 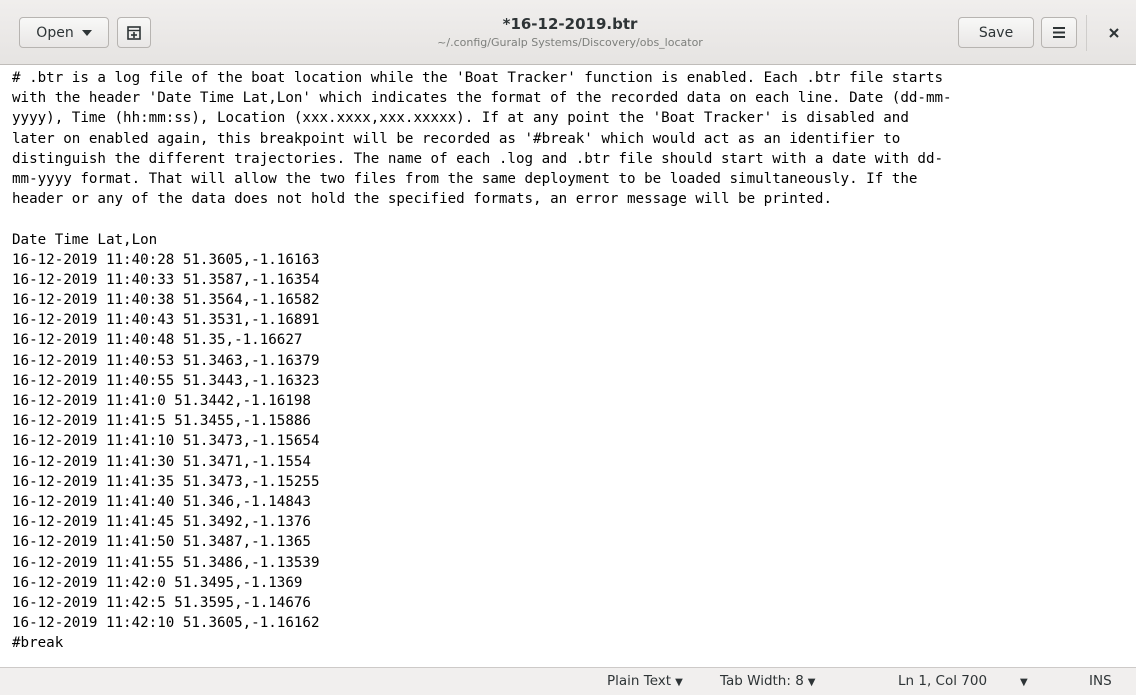 What do you see at coordinates (166, 300) in the screenshot?
I see `editor-line: 16-12-2019 11:40:38 51.3564,-1.16582` at bounding box center [166, 300].